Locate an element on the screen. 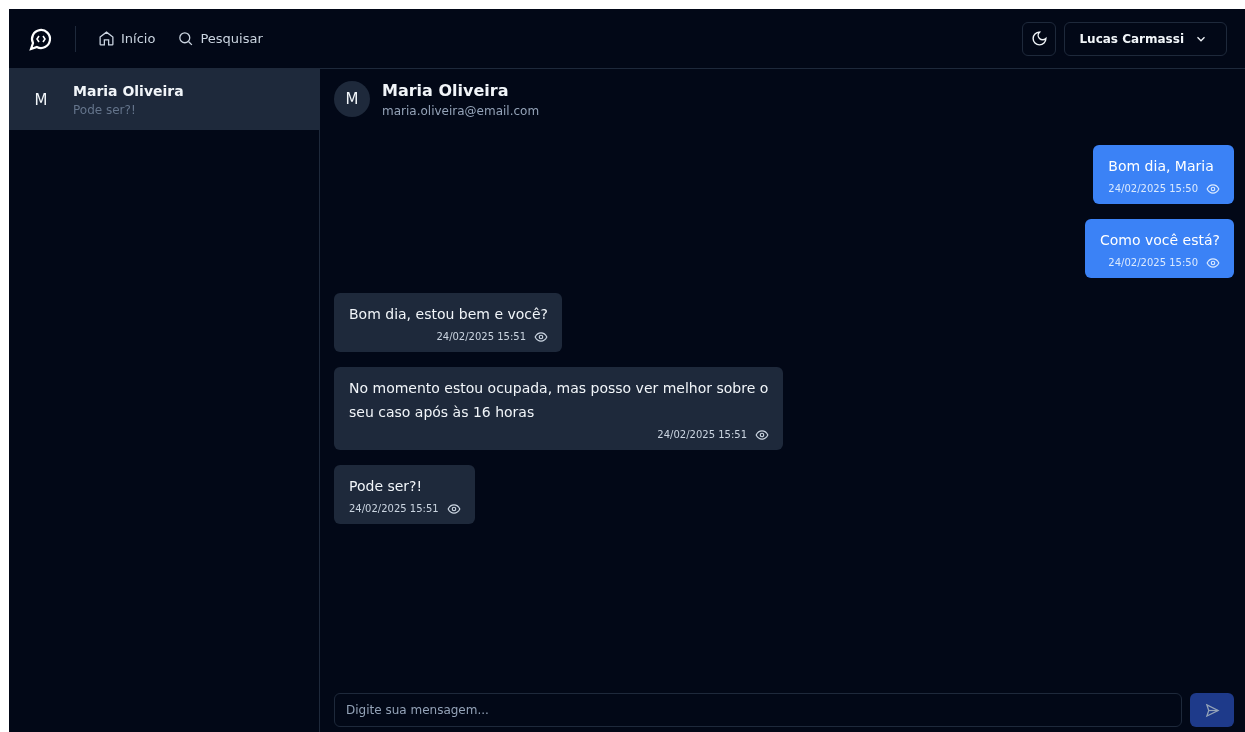 The image size is (1245, 732). send-button is located at coordinates (1212, 710).